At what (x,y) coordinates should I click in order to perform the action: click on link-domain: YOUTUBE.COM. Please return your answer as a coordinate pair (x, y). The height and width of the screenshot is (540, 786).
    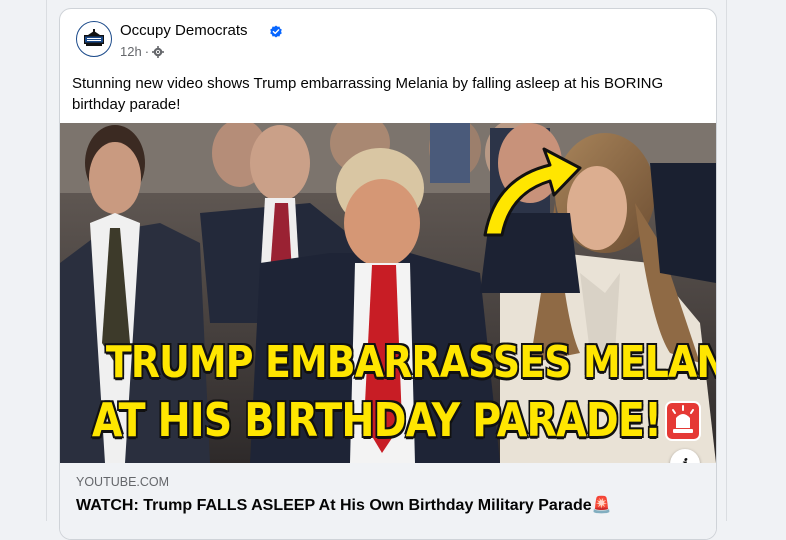
    Looking at the image, I should click on (123, 482).